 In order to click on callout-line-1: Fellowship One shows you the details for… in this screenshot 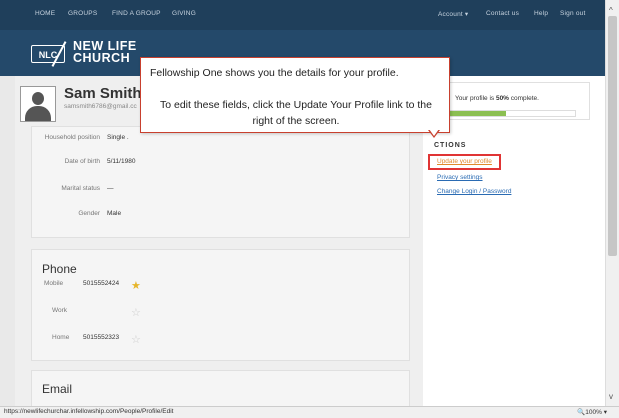, I will do `click(274, 73)`.